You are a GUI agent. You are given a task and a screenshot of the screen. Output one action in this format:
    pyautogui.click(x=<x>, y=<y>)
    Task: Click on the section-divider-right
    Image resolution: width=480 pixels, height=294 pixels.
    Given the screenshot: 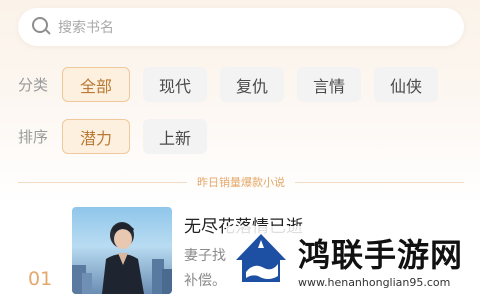 What is the action you would take?
    pyautogui.click(x=379, y=182)
    